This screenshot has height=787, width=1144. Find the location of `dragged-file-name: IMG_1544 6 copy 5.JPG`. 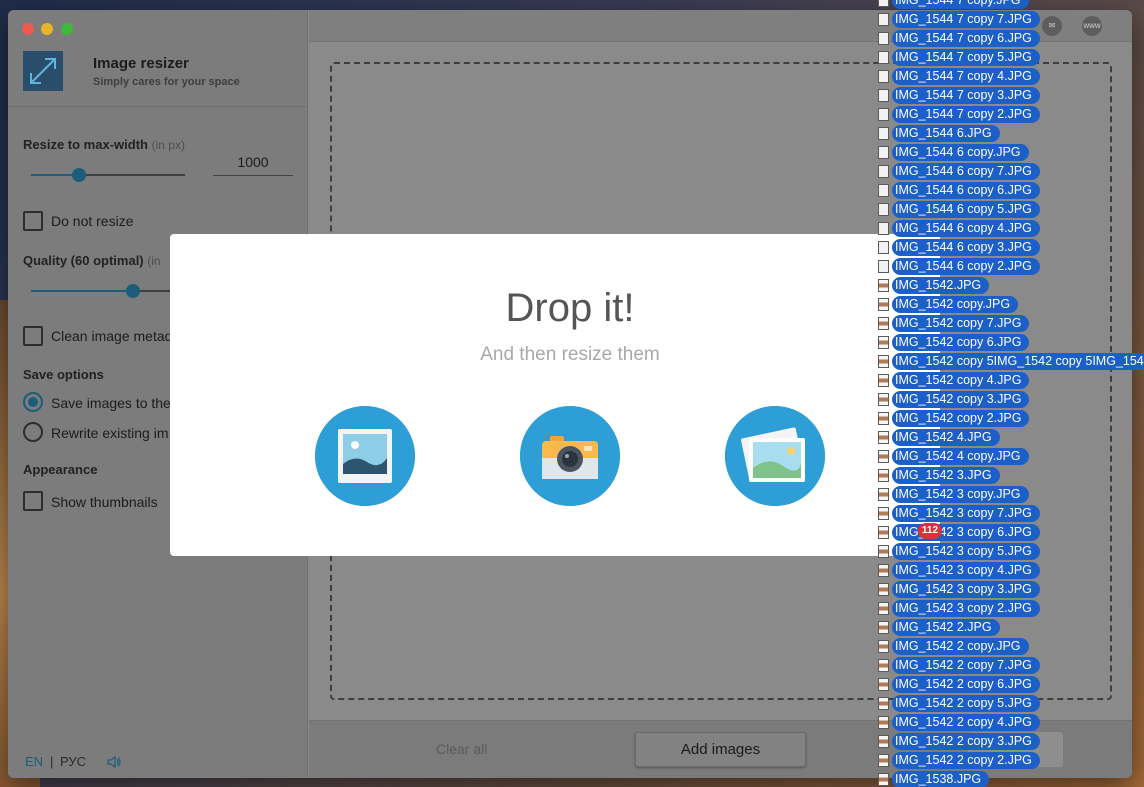

dragged-file-name: IMG_1544 6 copy 5.JPG is located at coordinates (966, 209).